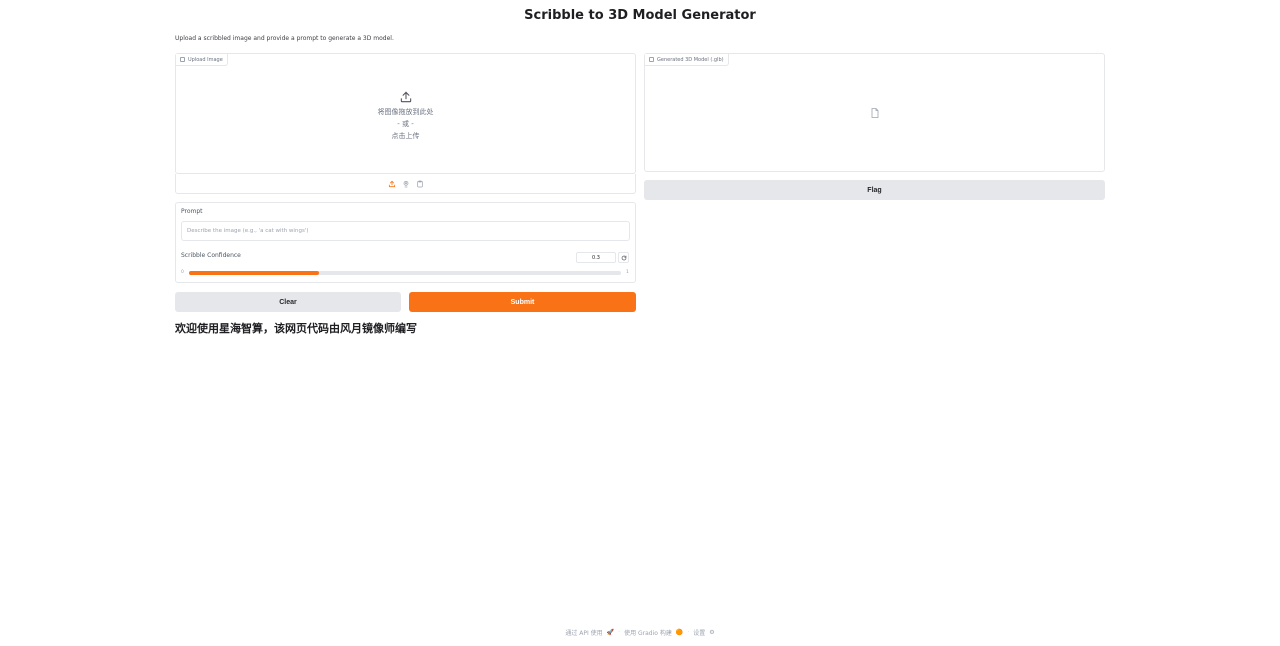 This screenshot has width=1280, height=646. Describe the element at coordinates (392, 184) in the screenshot. I see `upload-icon` at that location.